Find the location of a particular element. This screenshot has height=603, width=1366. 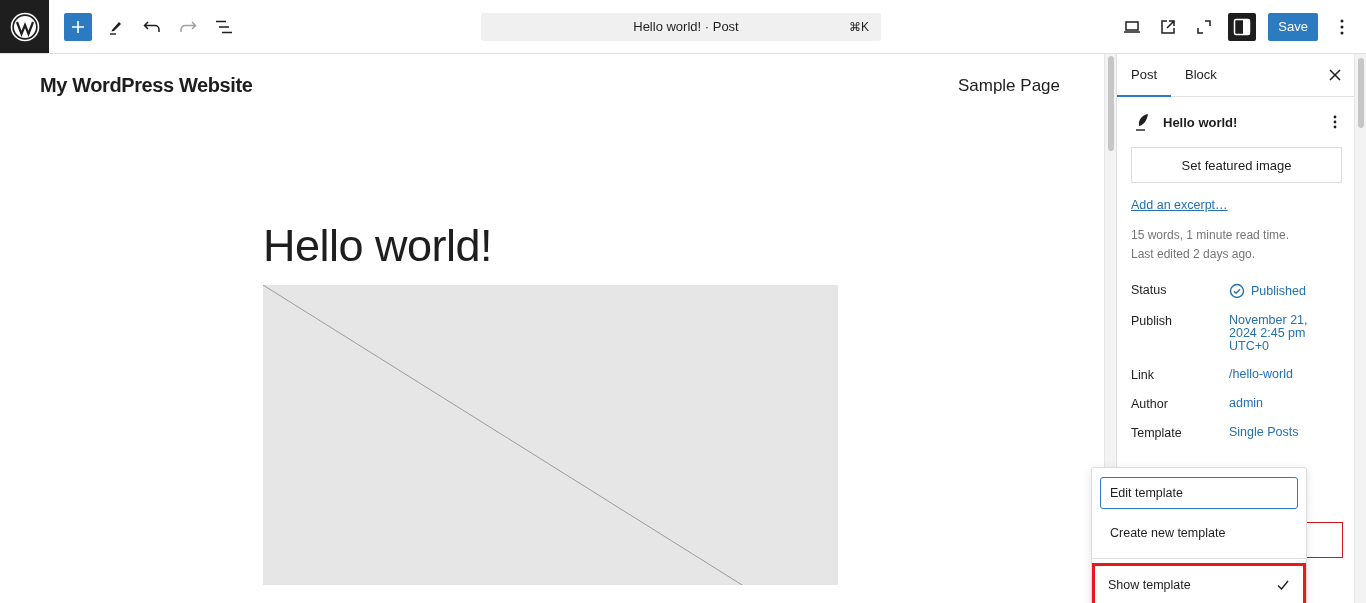

sidebar-toggle-button is located at coordinates (1242, 26).